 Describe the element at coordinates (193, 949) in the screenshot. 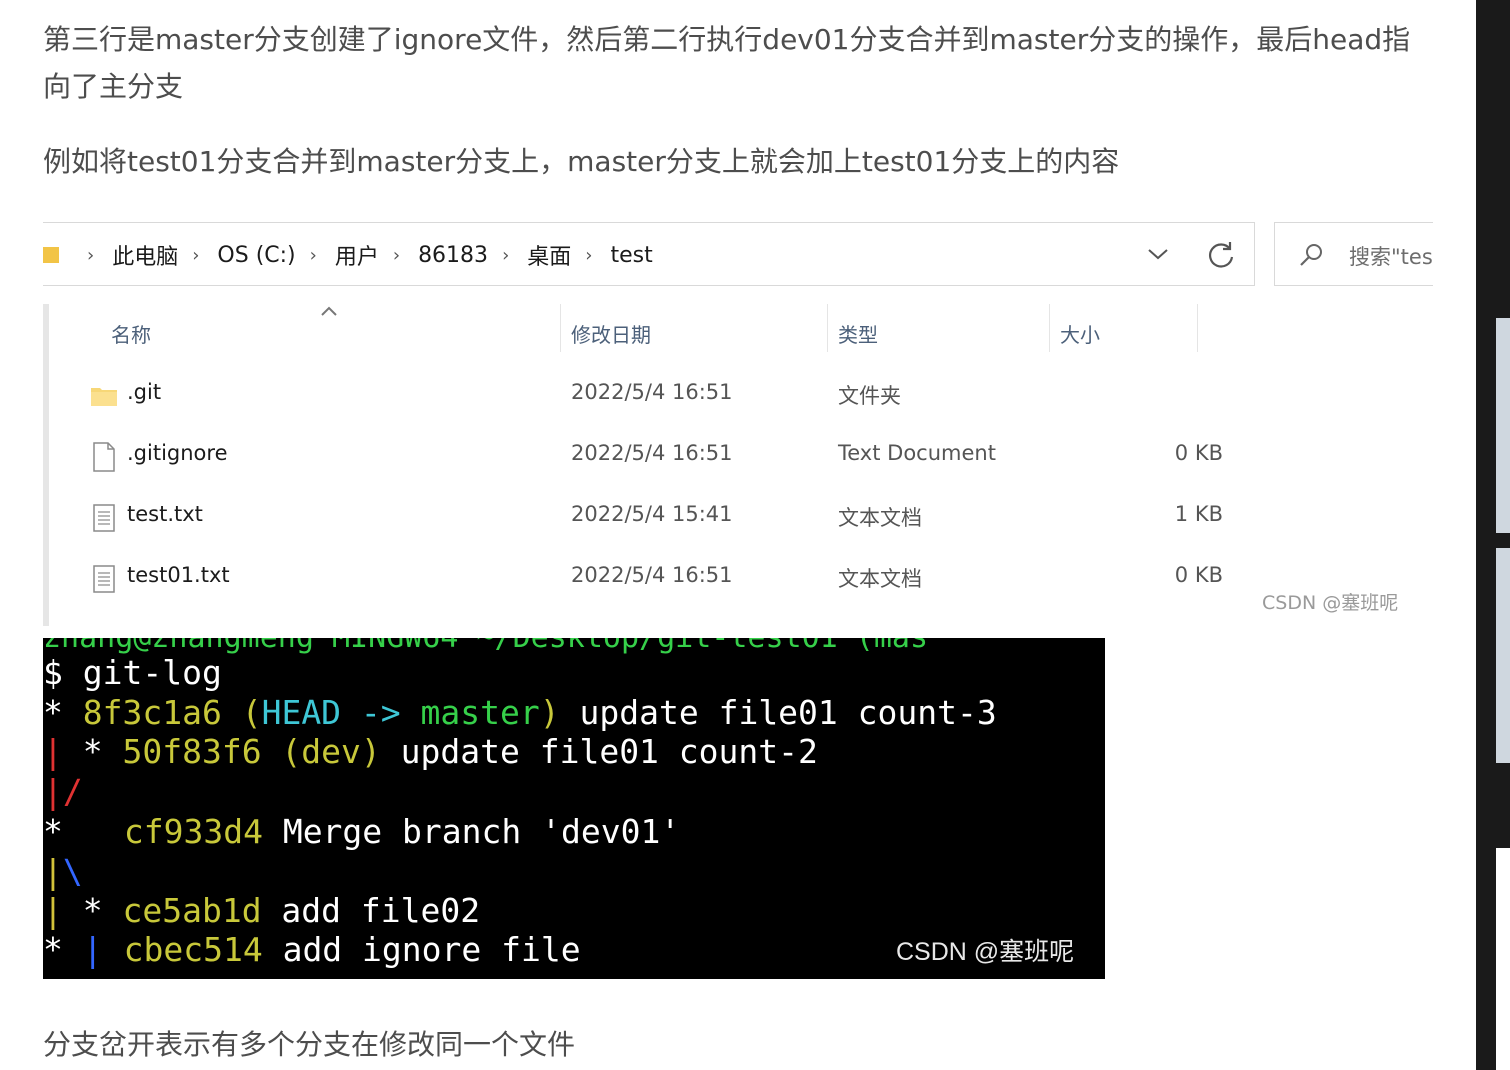

I see `commit-hash: cbec514` at that location.